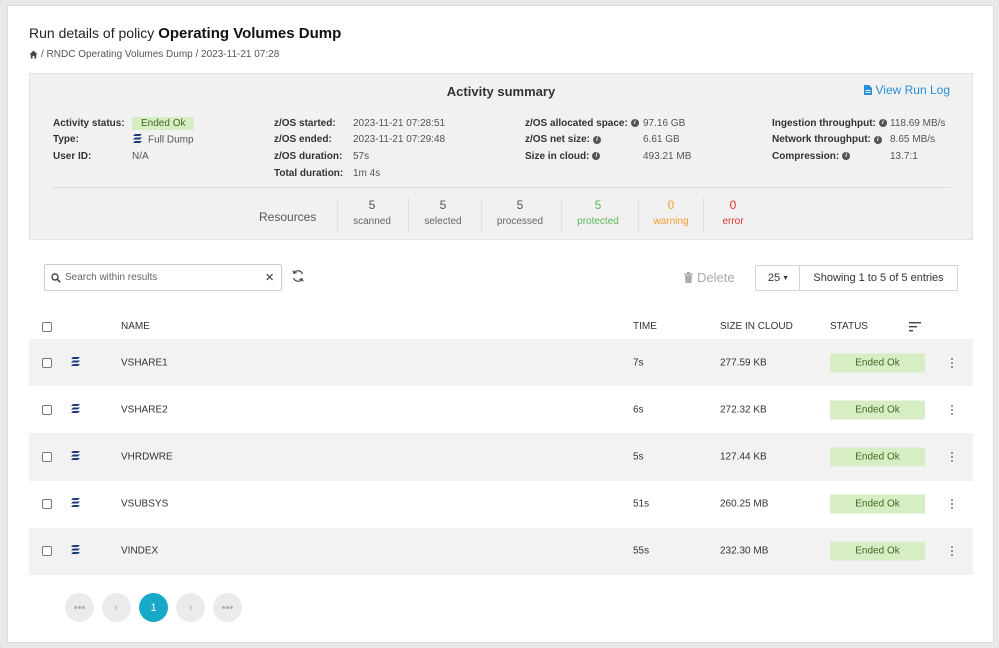 The height and width of the screenshot is (648, 999). What do you see at coordinates (144, 409) in the screenshot?
I see `row-name: VSHARE2` at bounding box center [144, 409].